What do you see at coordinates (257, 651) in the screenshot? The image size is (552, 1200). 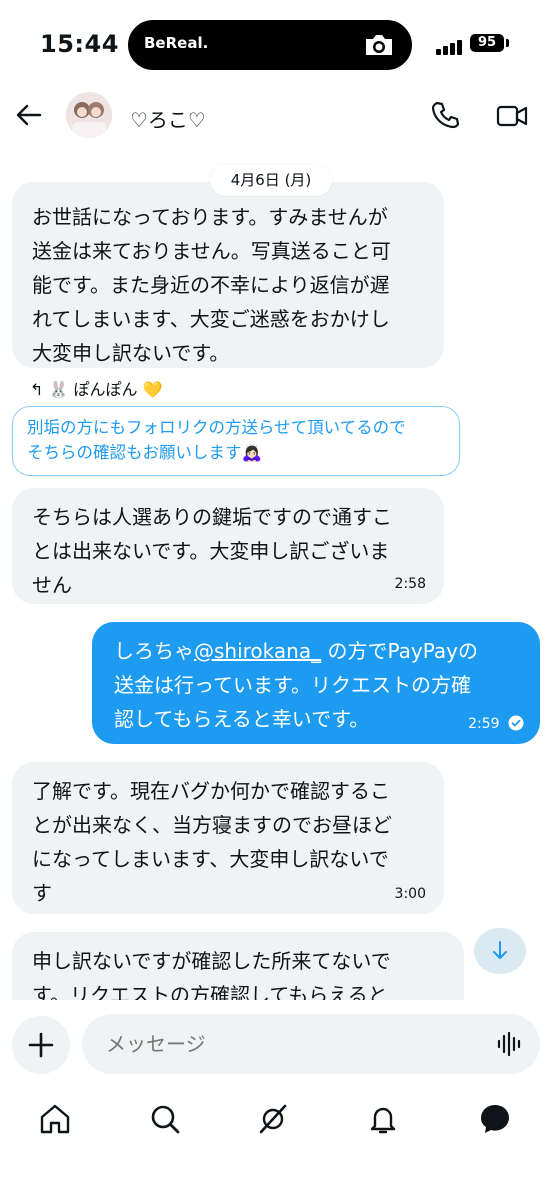 I see `mention-link: @shirokana_` at bounding box center [257, 651].